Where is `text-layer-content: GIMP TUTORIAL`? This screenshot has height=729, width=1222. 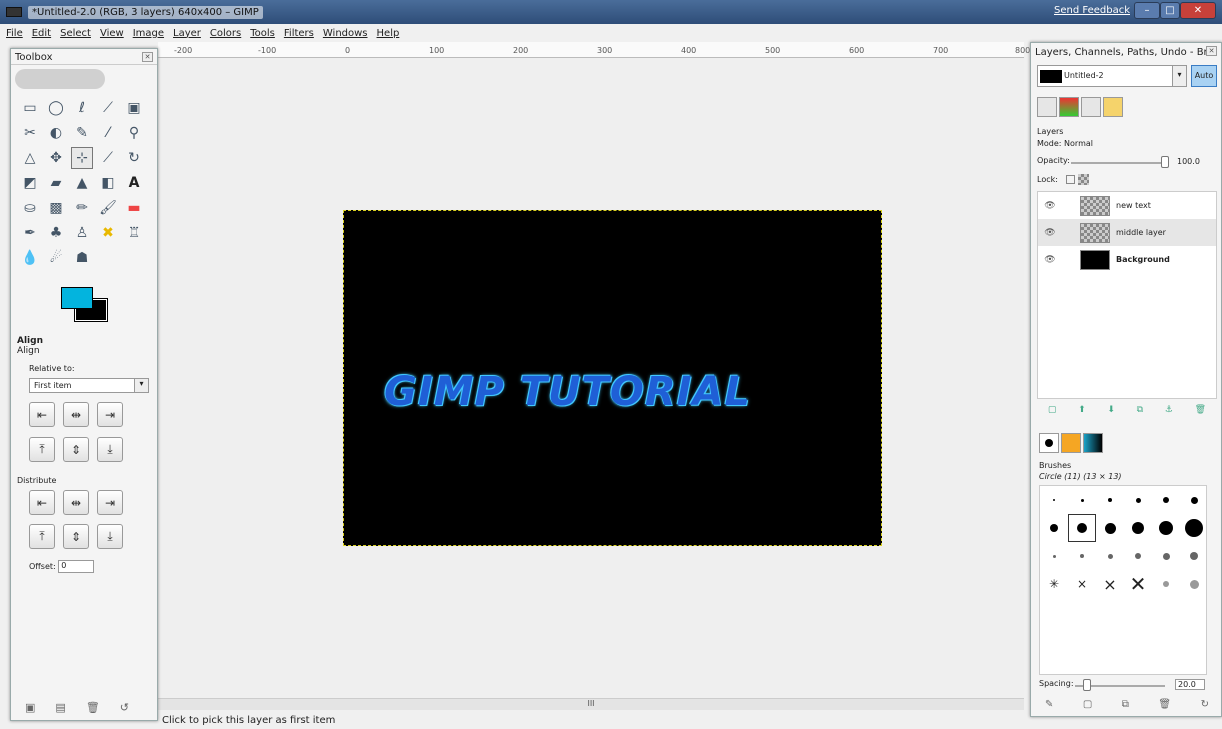 text-layer-content: GIMP TUTORIAL is located at coordinates (567, 392).